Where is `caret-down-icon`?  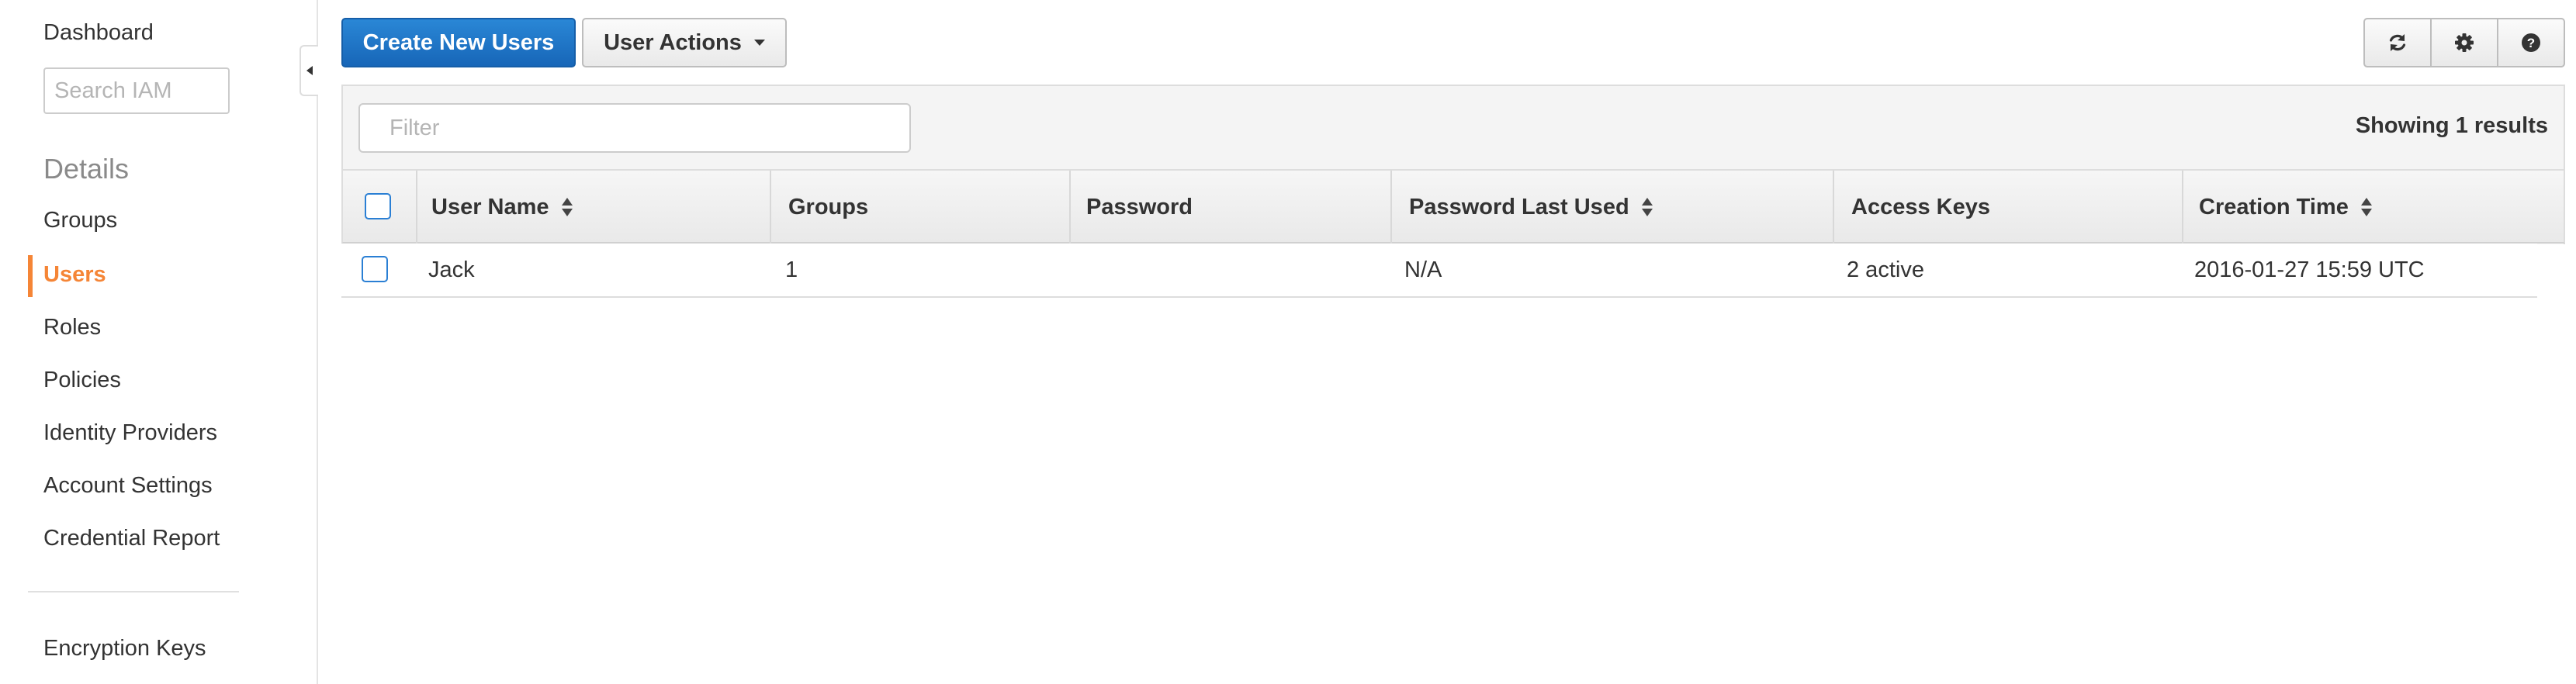 caret-down-icon is located at coordinates (759, 43).